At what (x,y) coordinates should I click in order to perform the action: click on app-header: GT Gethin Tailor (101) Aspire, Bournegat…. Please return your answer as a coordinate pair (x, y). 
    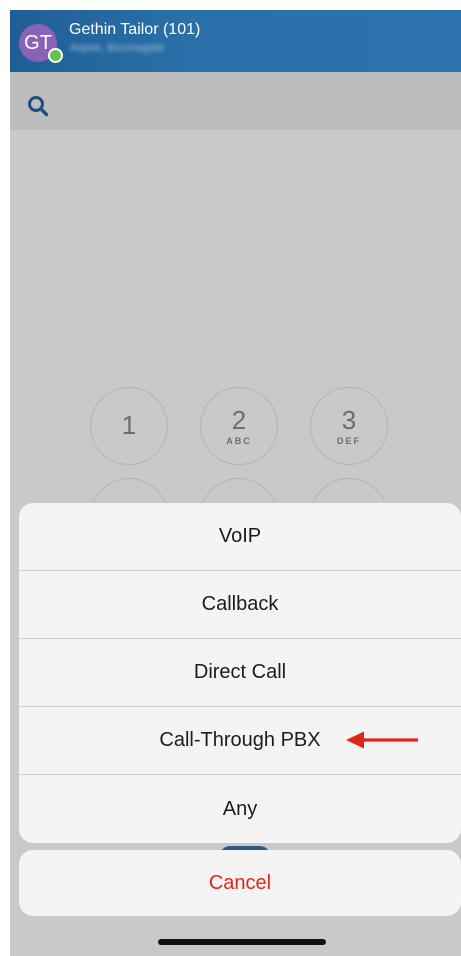
    Looking at the image, I should click on (235, 41).